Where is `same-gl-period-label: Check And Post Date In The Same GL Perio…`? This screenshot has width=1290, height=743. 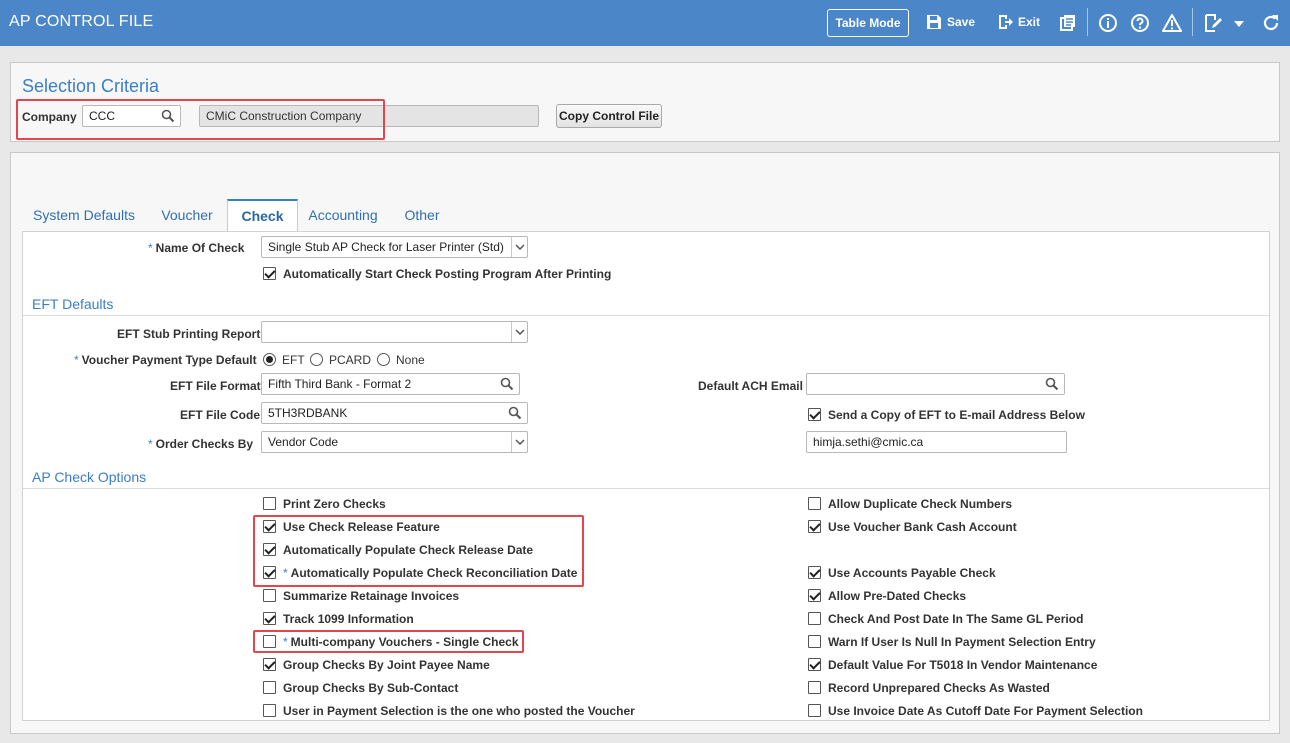 same-gl-period-label: Check And Post Date In The Same GL Perio… is located at coordinates (956, 619).